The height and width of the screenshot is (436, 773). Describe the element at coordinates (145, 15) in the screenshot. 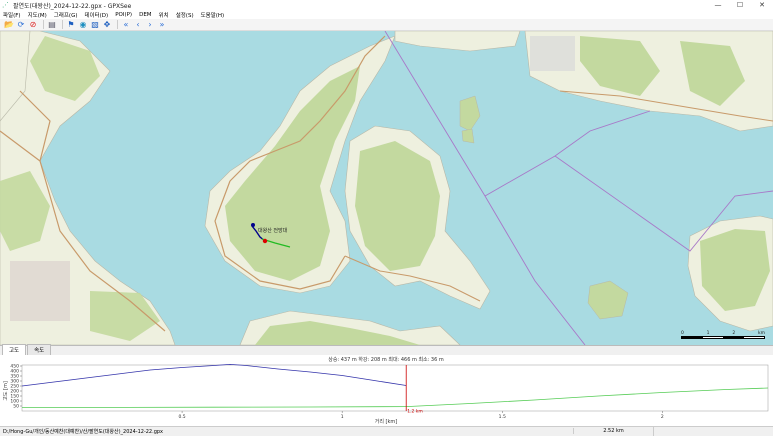

I see `menu-dem: DEM` at that location.